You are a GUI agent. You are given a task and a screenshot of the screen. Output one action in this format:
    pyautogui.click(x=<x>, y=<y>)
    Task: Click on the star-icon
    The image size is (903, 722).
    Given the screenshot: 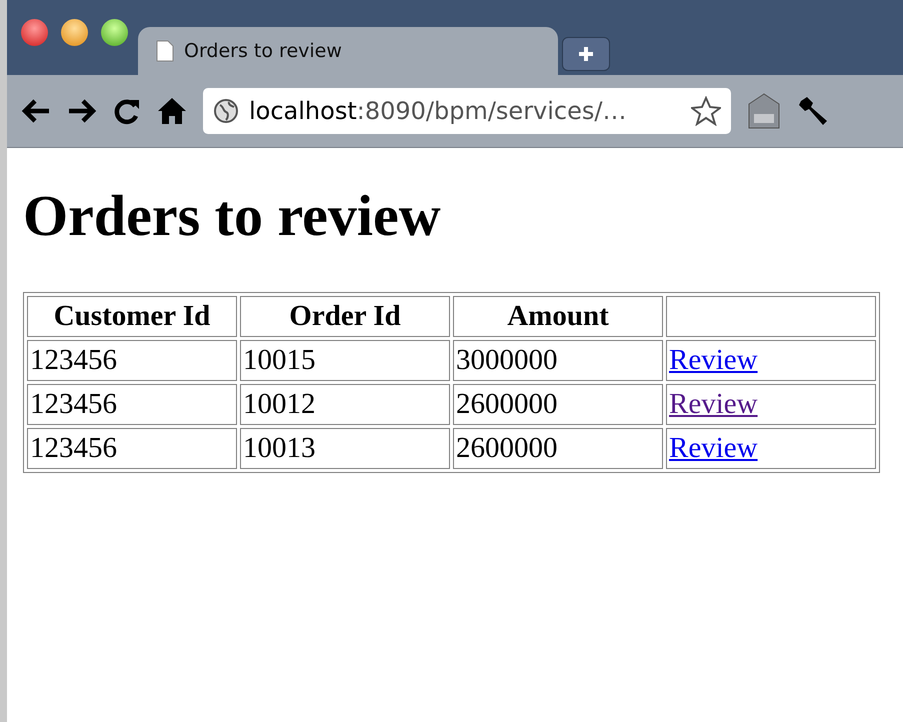 What is the action you would take?
    pyautogui.click(x=706, y=111)
    